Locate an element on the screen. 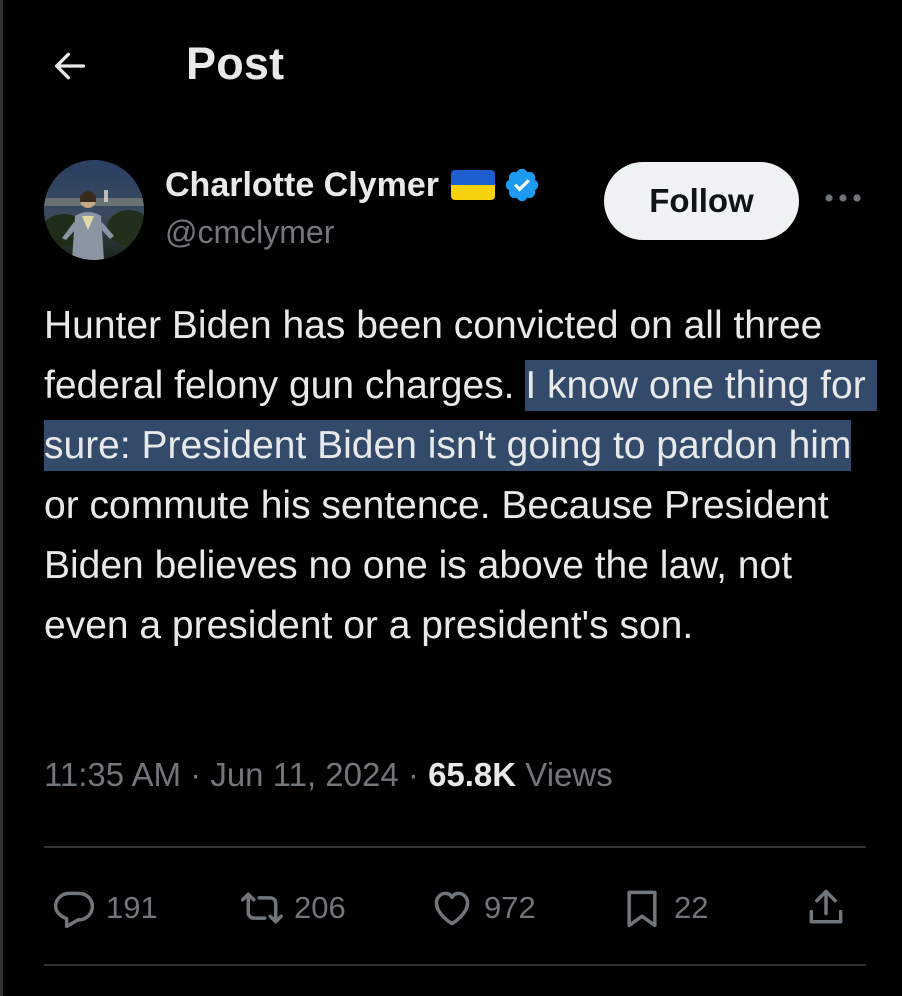 This screenshot has height=996, width=902. reply-icon is located at coordinates (74, 908).